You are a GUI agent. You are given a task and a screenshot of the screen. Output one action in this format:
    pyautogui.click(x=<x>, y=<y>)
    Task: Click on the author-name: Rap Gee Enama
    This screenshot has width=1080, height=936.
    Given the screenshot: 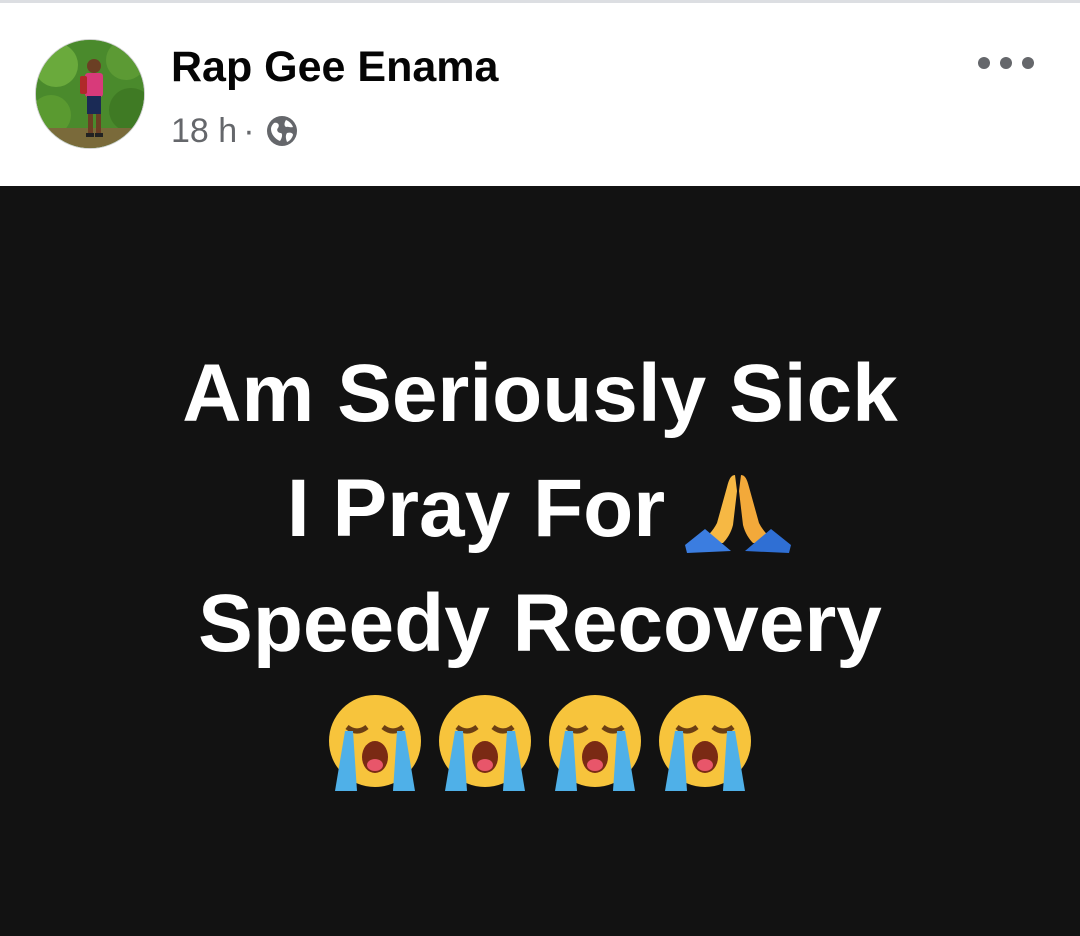 What is the action you would take?
    pyautogui.click(x=334, y=67)
    